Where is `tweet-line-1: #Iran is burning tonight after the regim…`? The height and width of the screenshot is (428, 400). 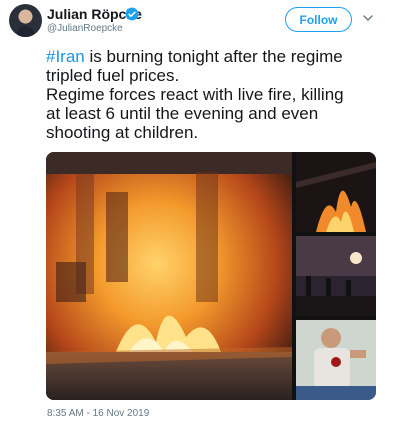 tweet-line-1: #Iran is burning tonight after the regim… is located at coordinates (211, 56).